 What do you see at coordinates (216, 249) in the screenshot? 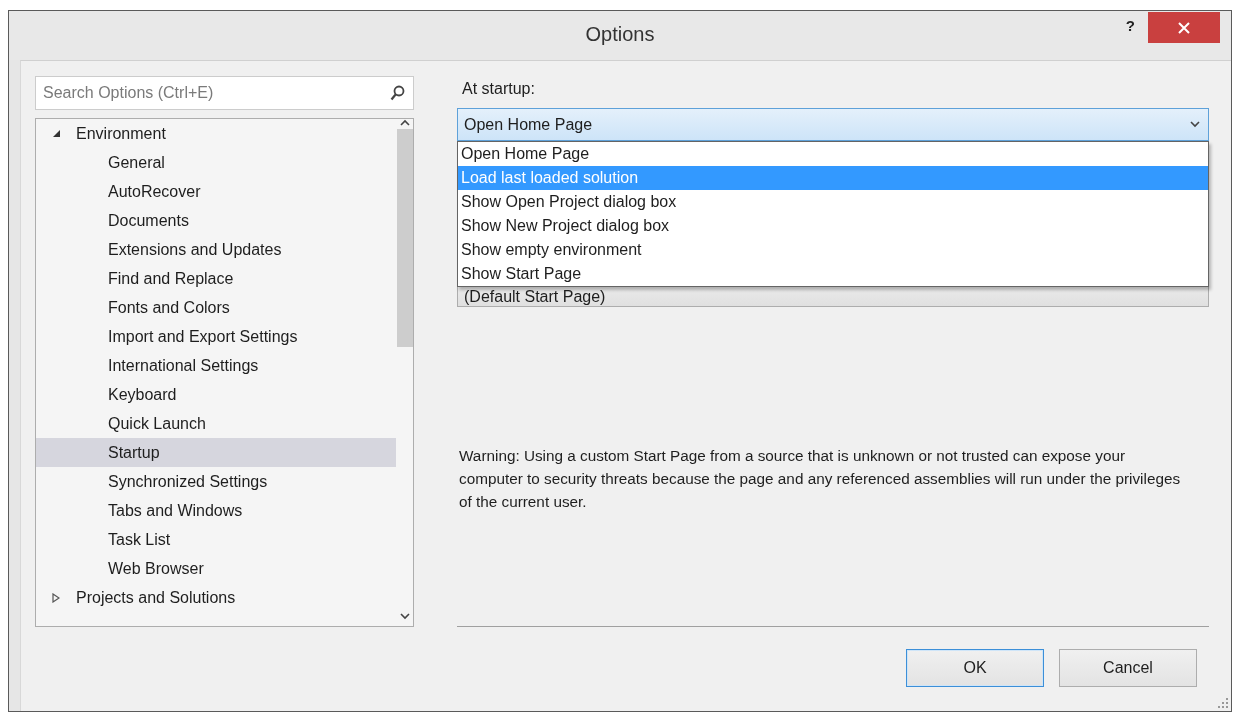
I see `tree-item: Extensions and Updates` at bounding box center [216, 249].